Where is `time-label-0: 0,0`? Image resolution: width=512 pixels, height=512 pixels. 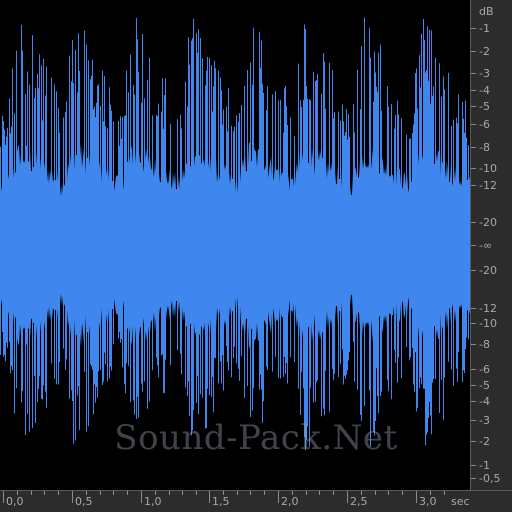 time-label-0: 0,0 is located at coordinates (15, 501).